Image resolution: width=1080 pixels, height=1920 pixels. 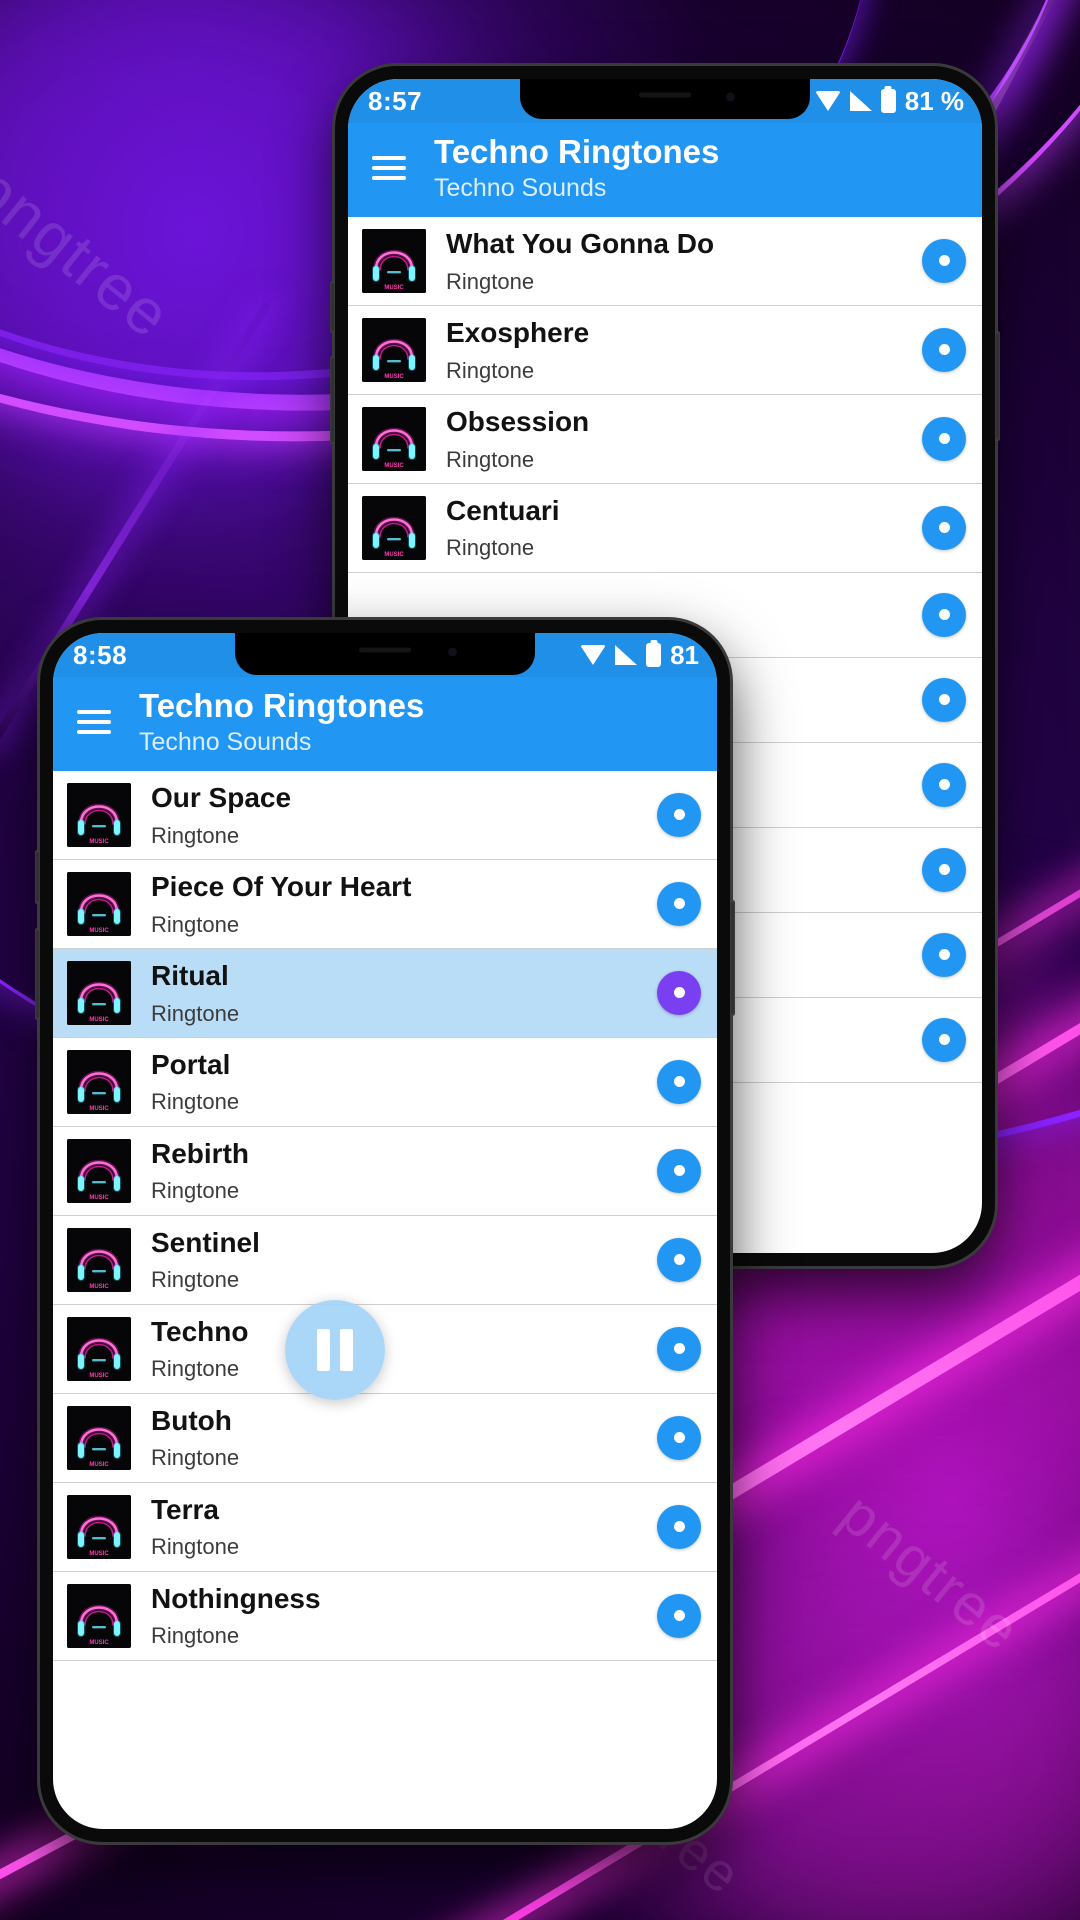 I want to click on ringtone-row: MUSIC Obsession Ringtone, so click(x=665, y=439).